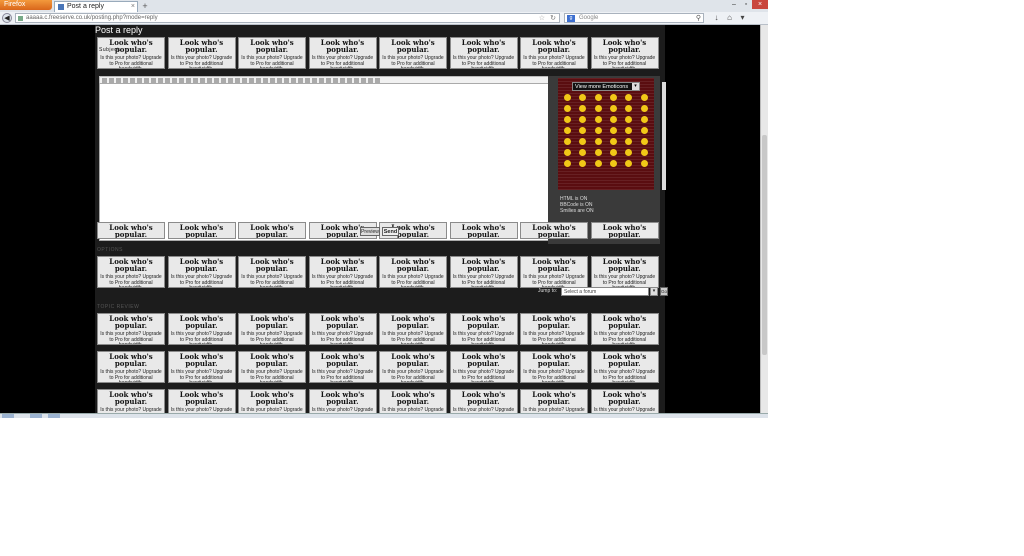  What do you see at coordinates (26, 5) in the screenshot?
I see `firefox-menu-button: Firefox` at bounding box center [26, 5].